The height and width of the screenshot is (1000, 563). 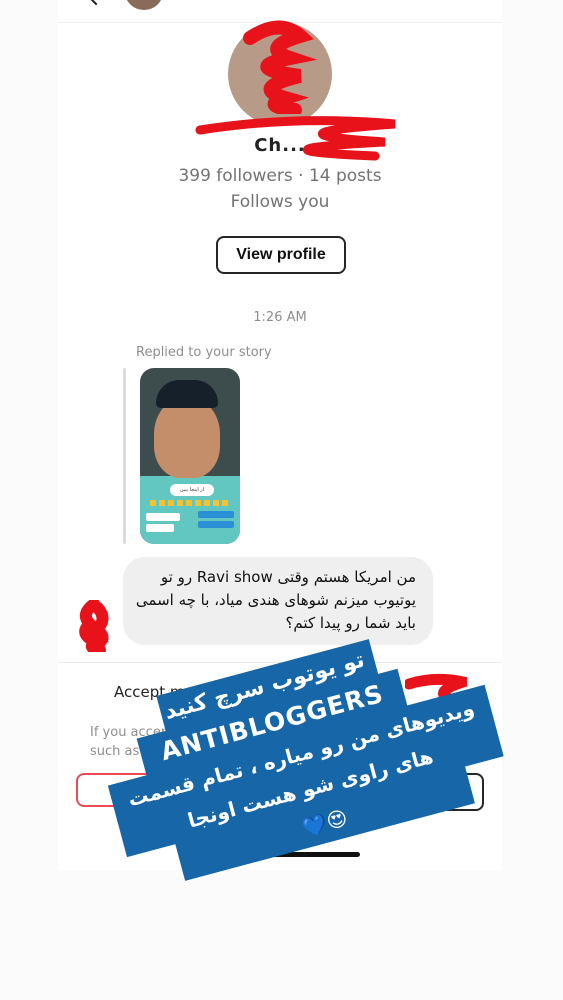 What do you see at coordinates (94, 626) in the screenshot?
I see `sender-avatar-redaction-scribble` at bounding box center [94, 626].